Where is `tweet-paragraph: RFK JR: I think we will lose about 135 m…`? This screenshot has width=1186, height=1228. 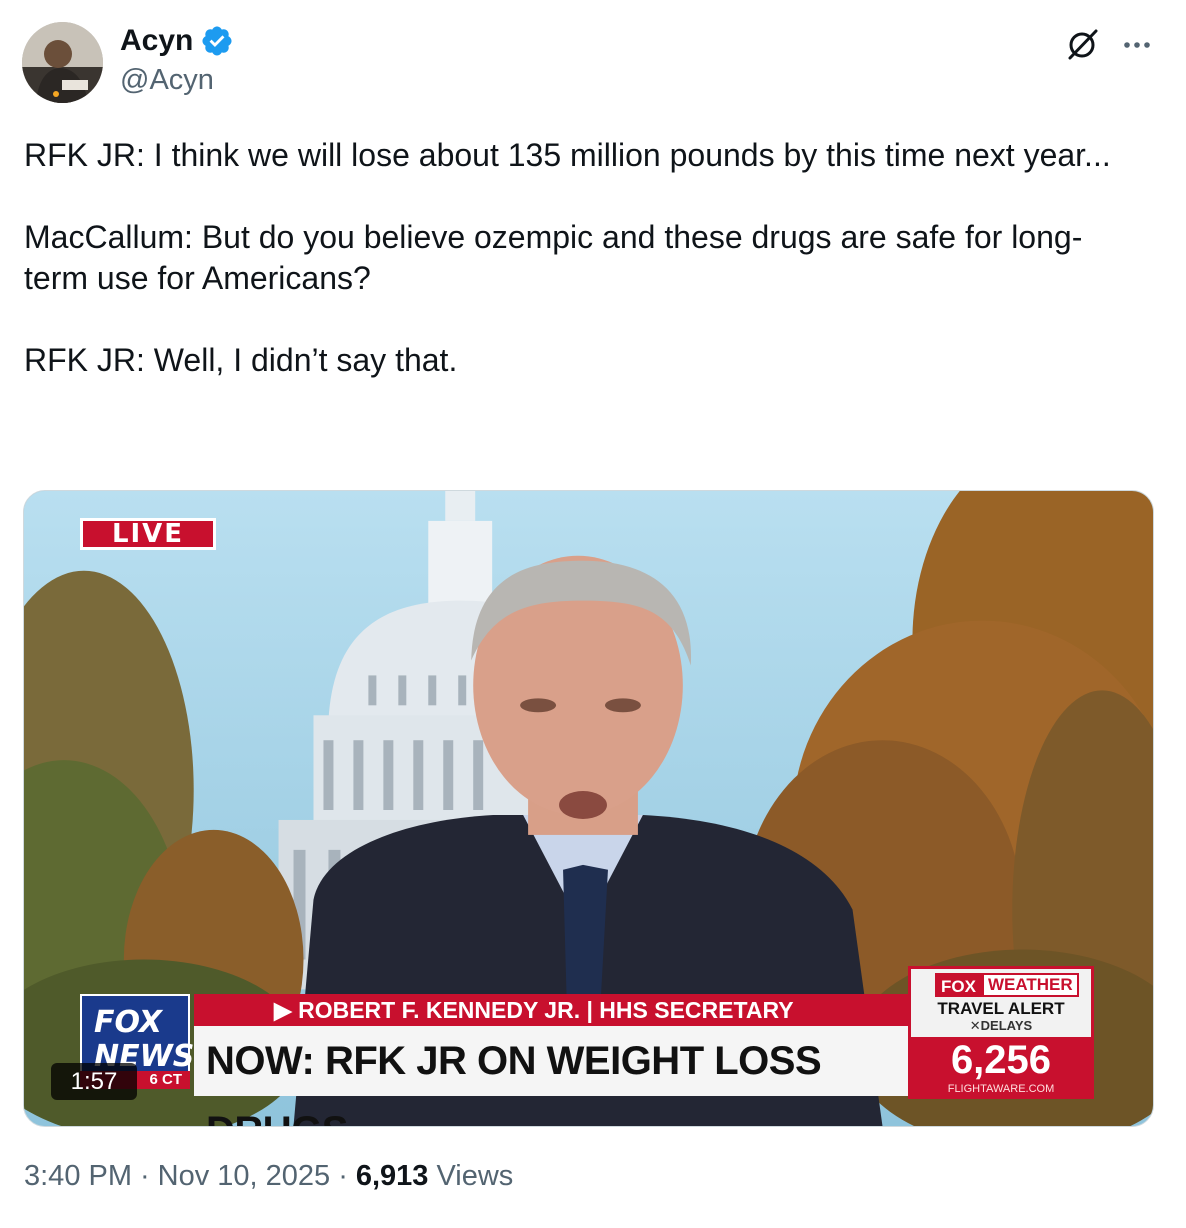
tweet-paragraph: RFK JR: I think we will lose about 135 m… is located at coordinates (567, 155).